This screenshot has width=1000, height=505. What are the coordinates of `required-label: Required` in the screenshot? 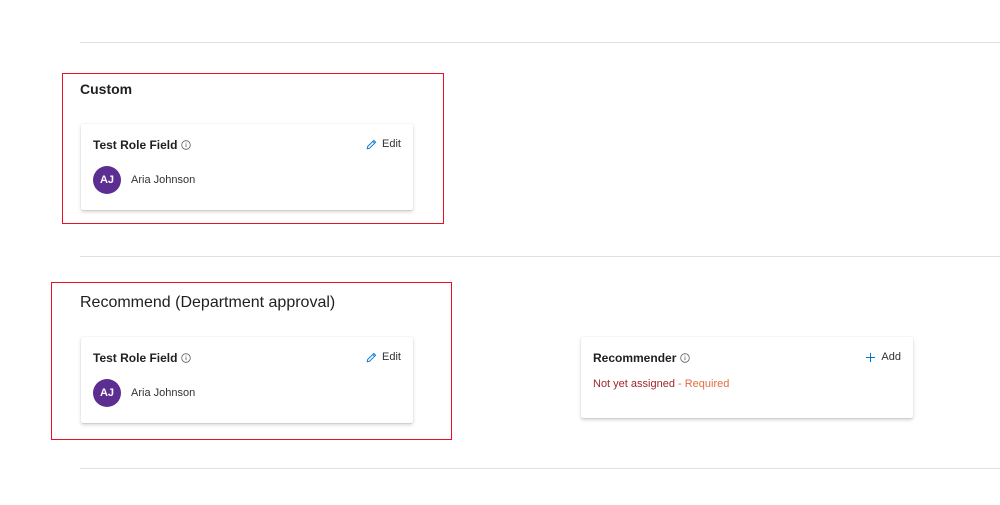 It's located at (707, 384).